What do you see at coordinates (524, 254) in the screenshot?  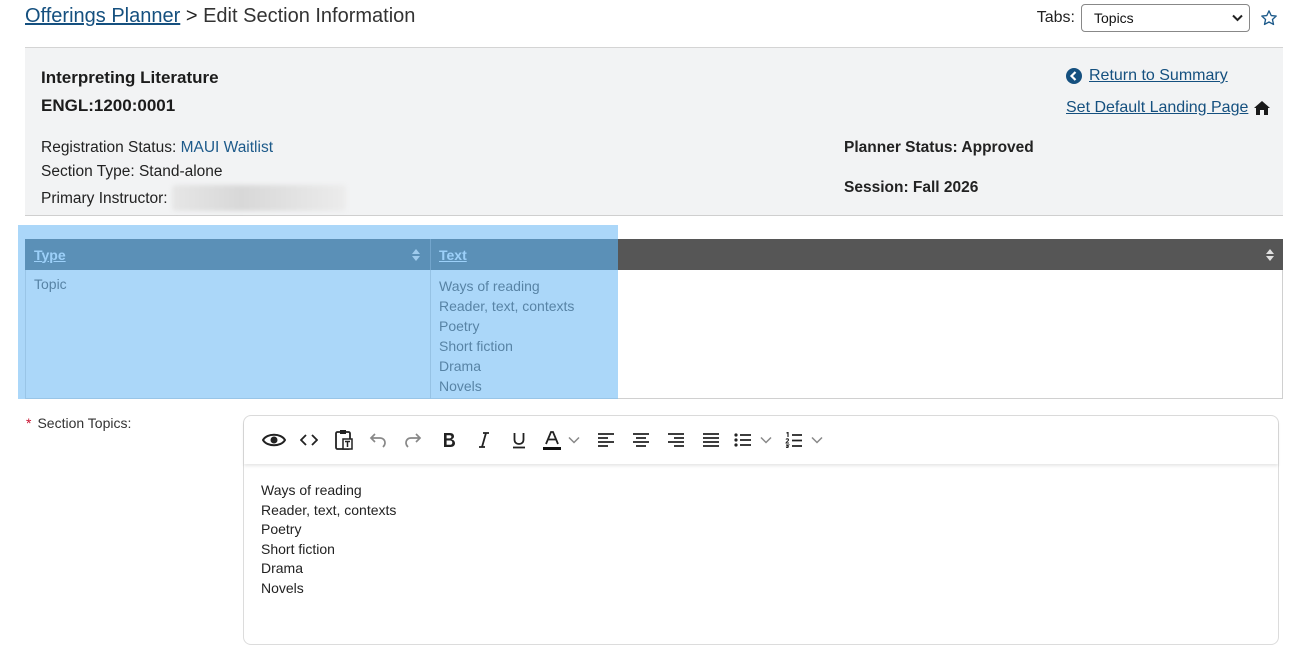 I see `column-header-text: Text` at bounding box center [524, 254].